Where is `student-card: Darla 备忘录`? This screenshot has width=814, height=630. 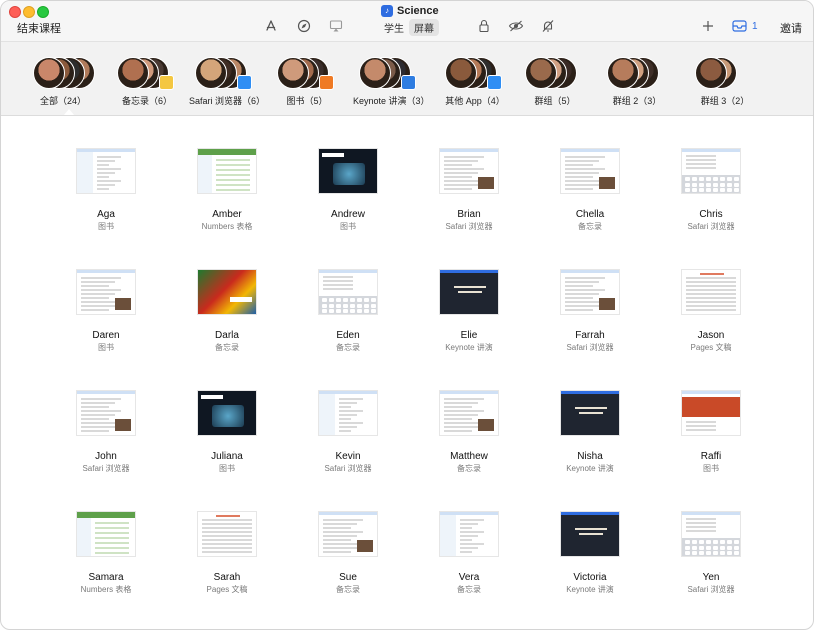
student-card: Darla 备忘录 is located at coordinates (227, 294).